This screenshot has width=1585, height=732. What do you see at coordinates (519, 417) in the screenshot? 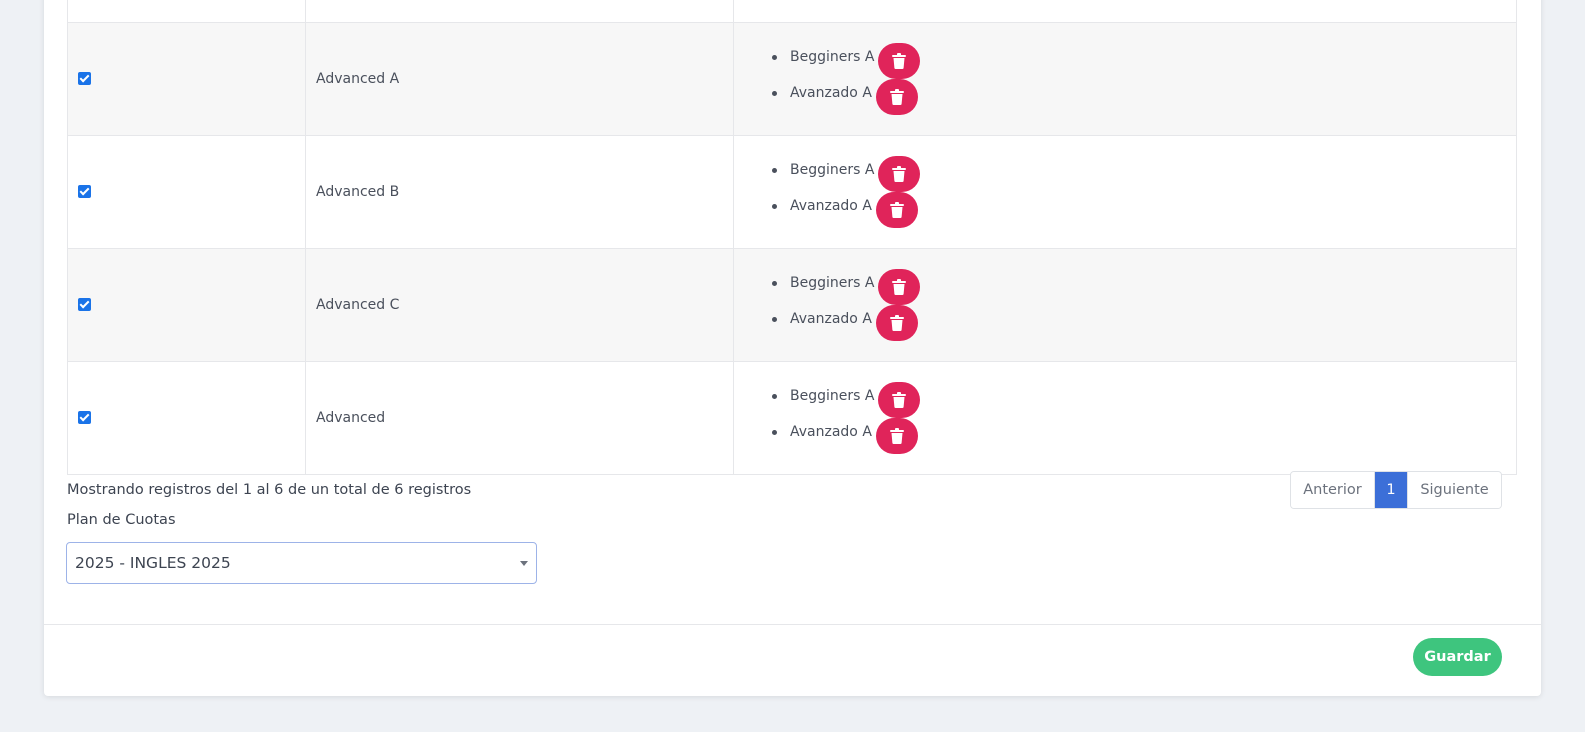
I see `course-name: Advanced` at bounding box center [519, 417].